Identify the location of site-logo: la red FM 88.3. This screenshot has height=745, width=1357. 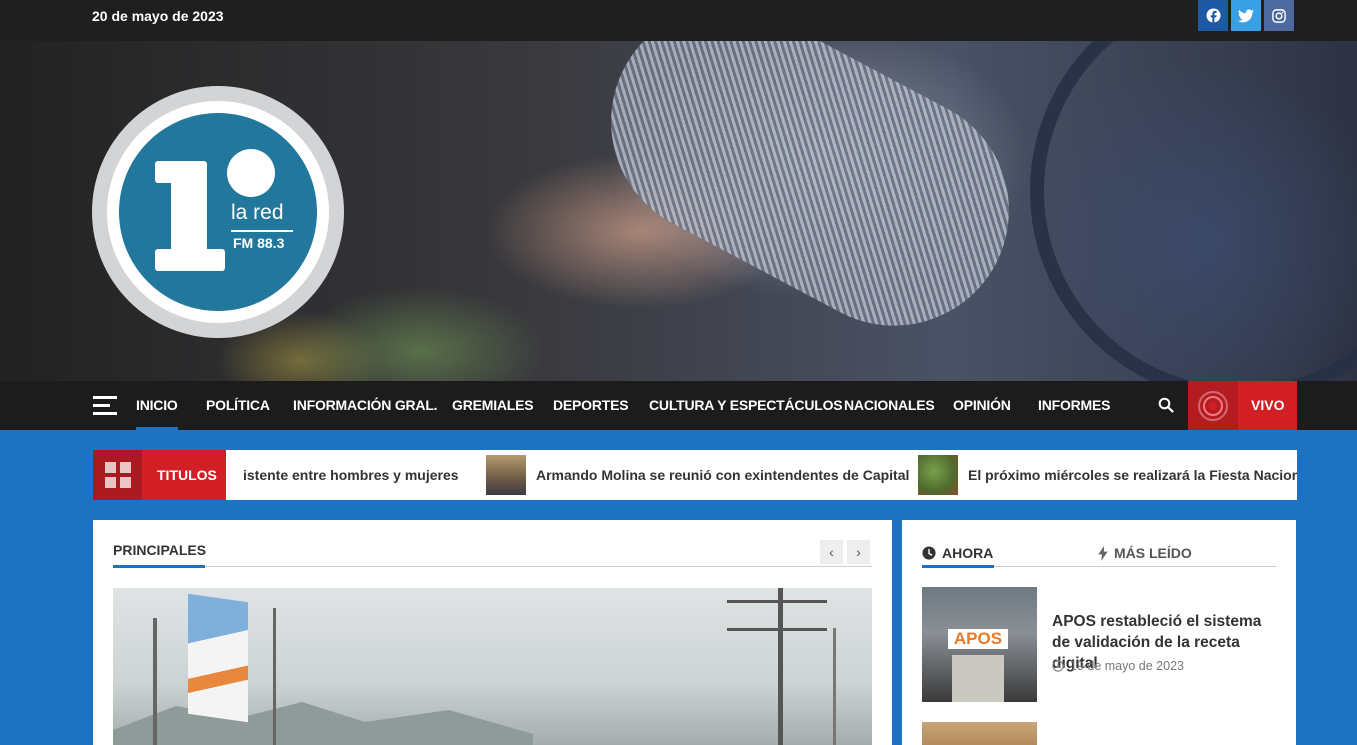
(218, 212).